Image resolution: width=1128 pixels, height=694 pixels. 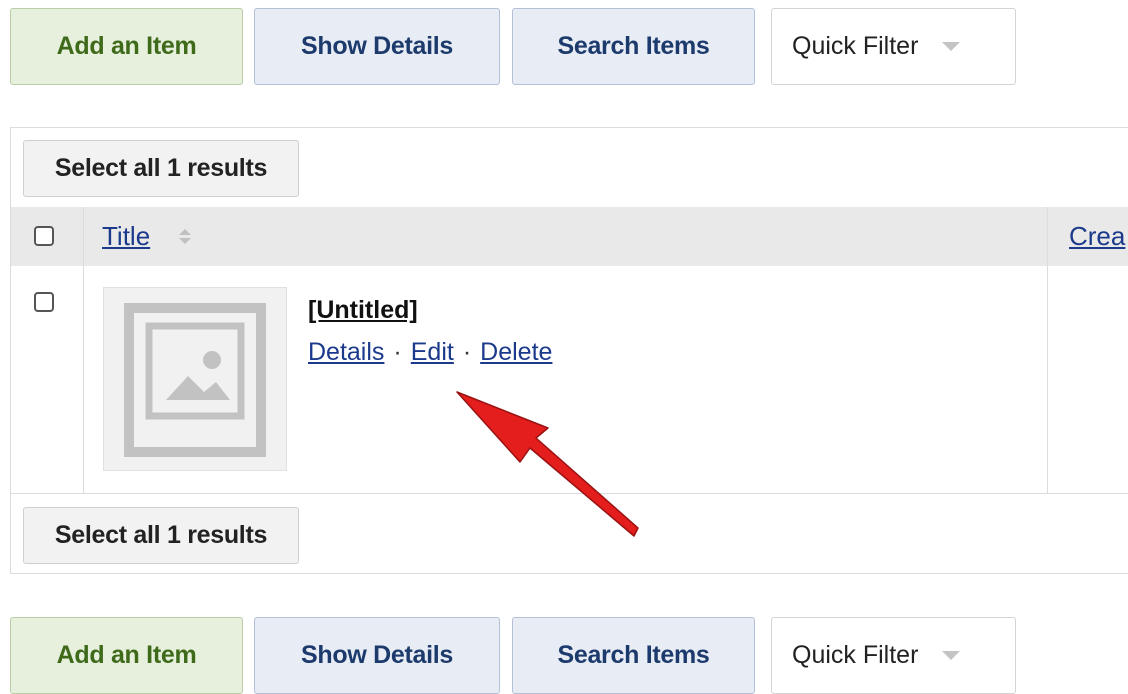 I want to click on sort-icon, so click(x=185, y=237).